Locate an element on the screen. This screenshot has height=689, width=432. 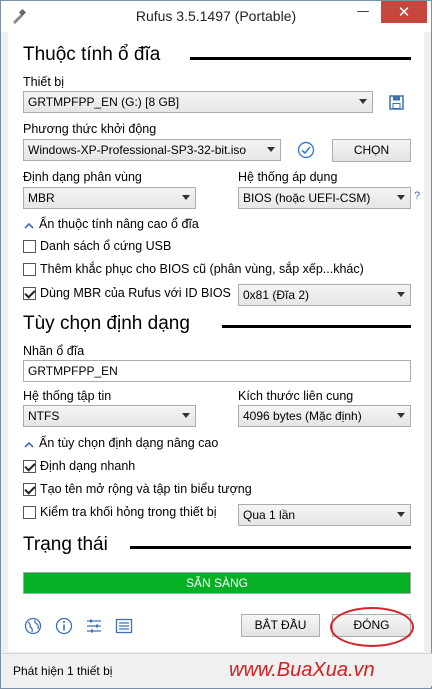
cluster-size-label: Kích thước liên cung is located at coordinates (296, 396).